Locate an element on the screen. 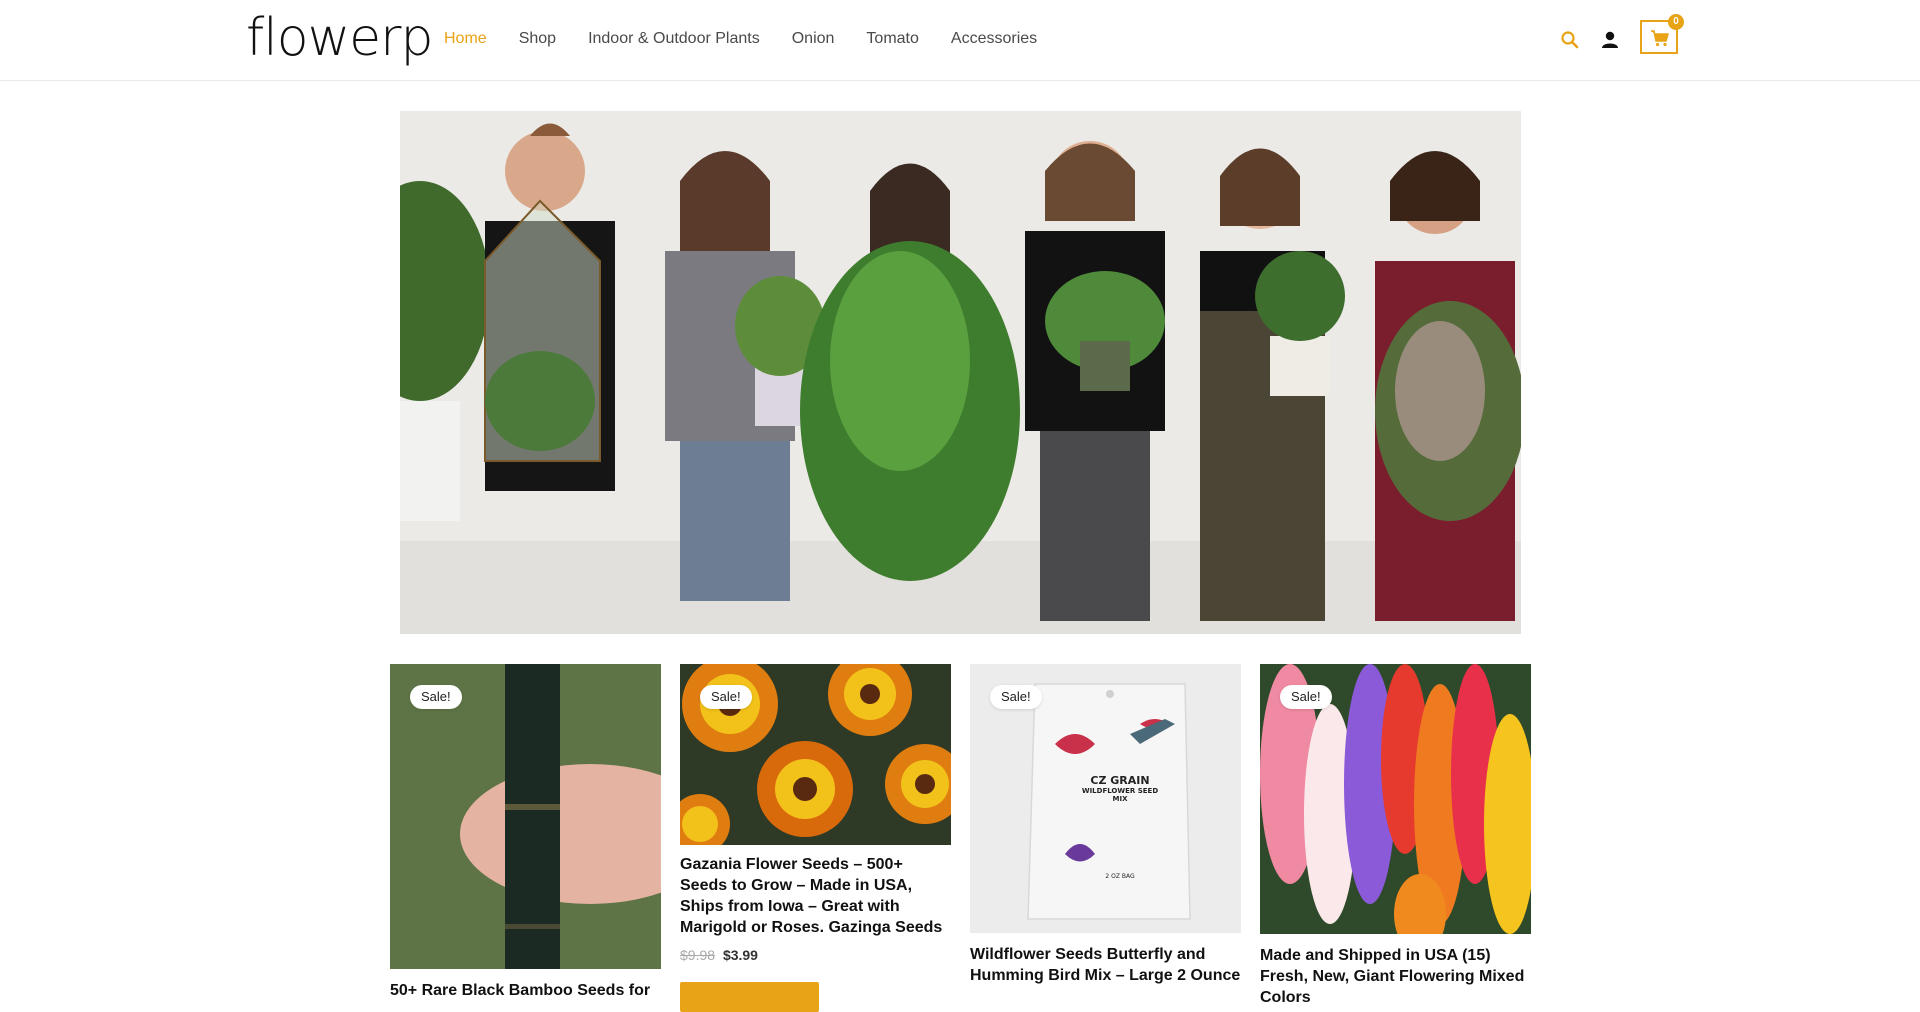  add-to-cart-button is located at coordinates (749, 997).